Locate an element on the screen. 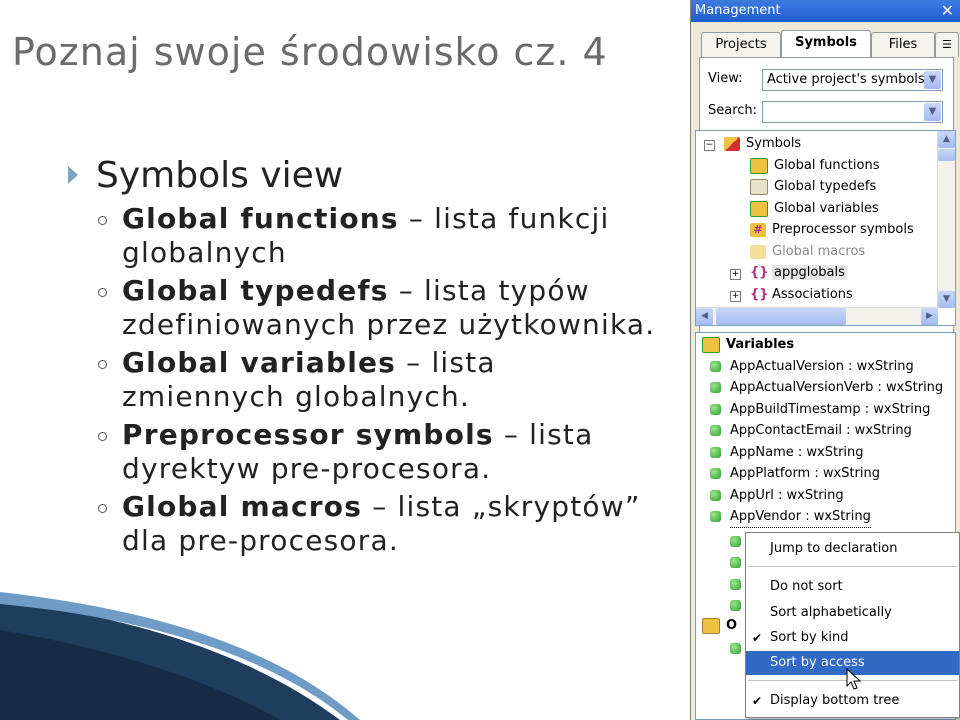 This screenshot has width=960, height=720. menu-item-label: Sort by kind is located at coordinates (809, 637).